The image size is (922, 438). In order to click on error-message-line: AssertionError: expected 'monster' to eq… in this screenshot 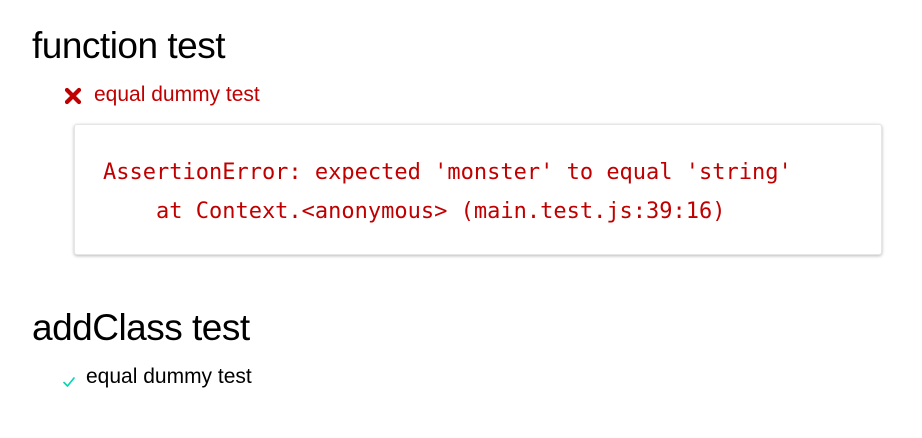, I will do `click(447, 172)`.